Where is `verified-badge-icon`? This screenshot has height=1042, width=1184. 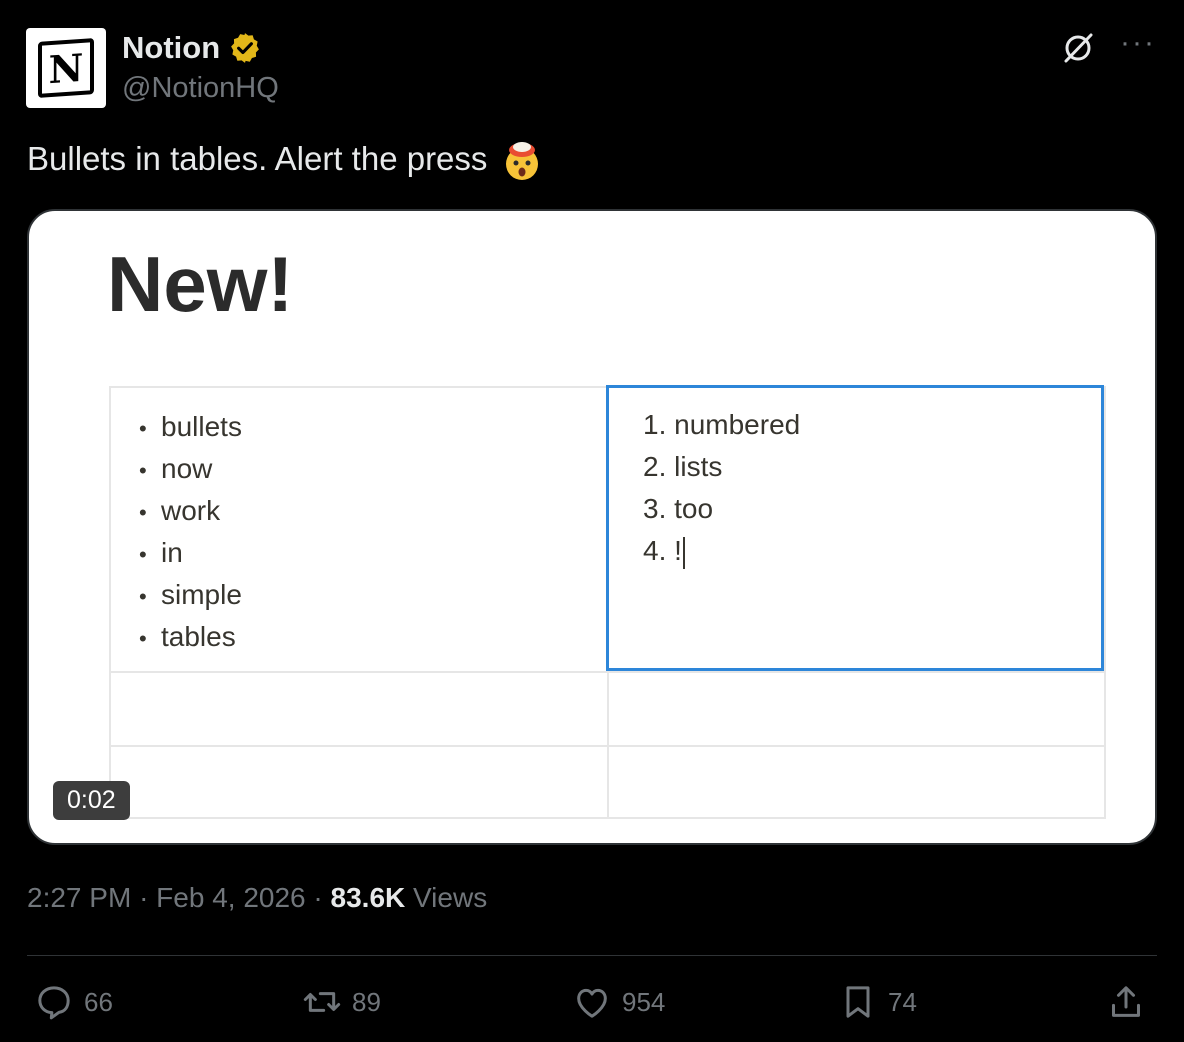
verified-badge-icon is located at coordinates (245, 48).